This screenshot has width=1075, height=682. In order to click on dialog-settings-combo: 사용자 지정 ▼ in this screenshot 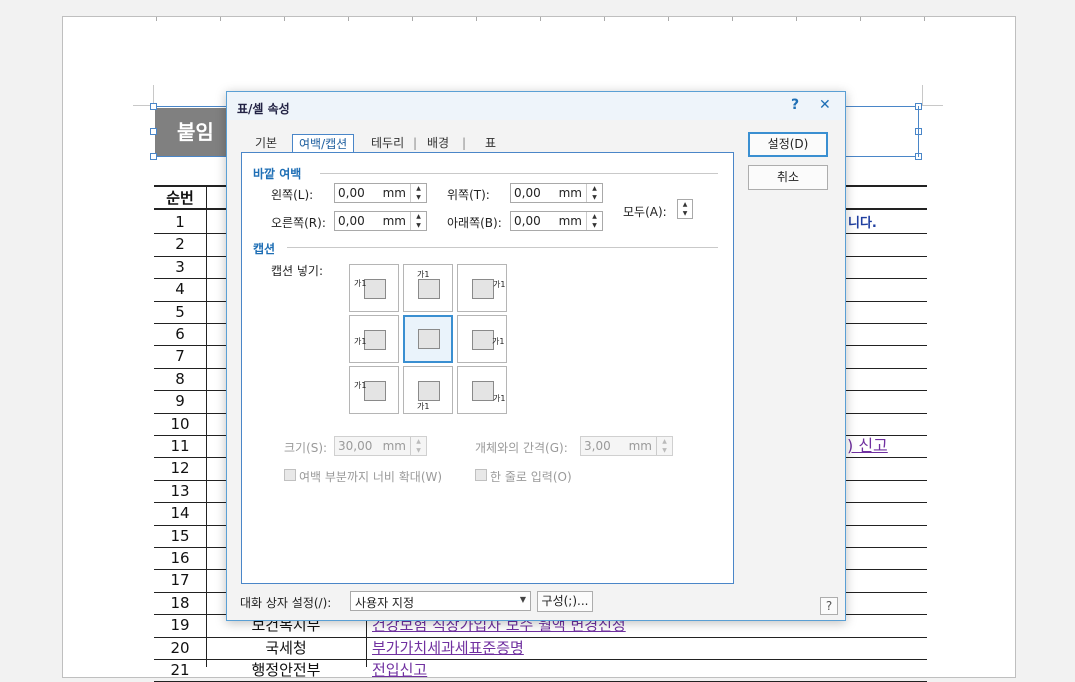, I will do `click(440, 601)`.